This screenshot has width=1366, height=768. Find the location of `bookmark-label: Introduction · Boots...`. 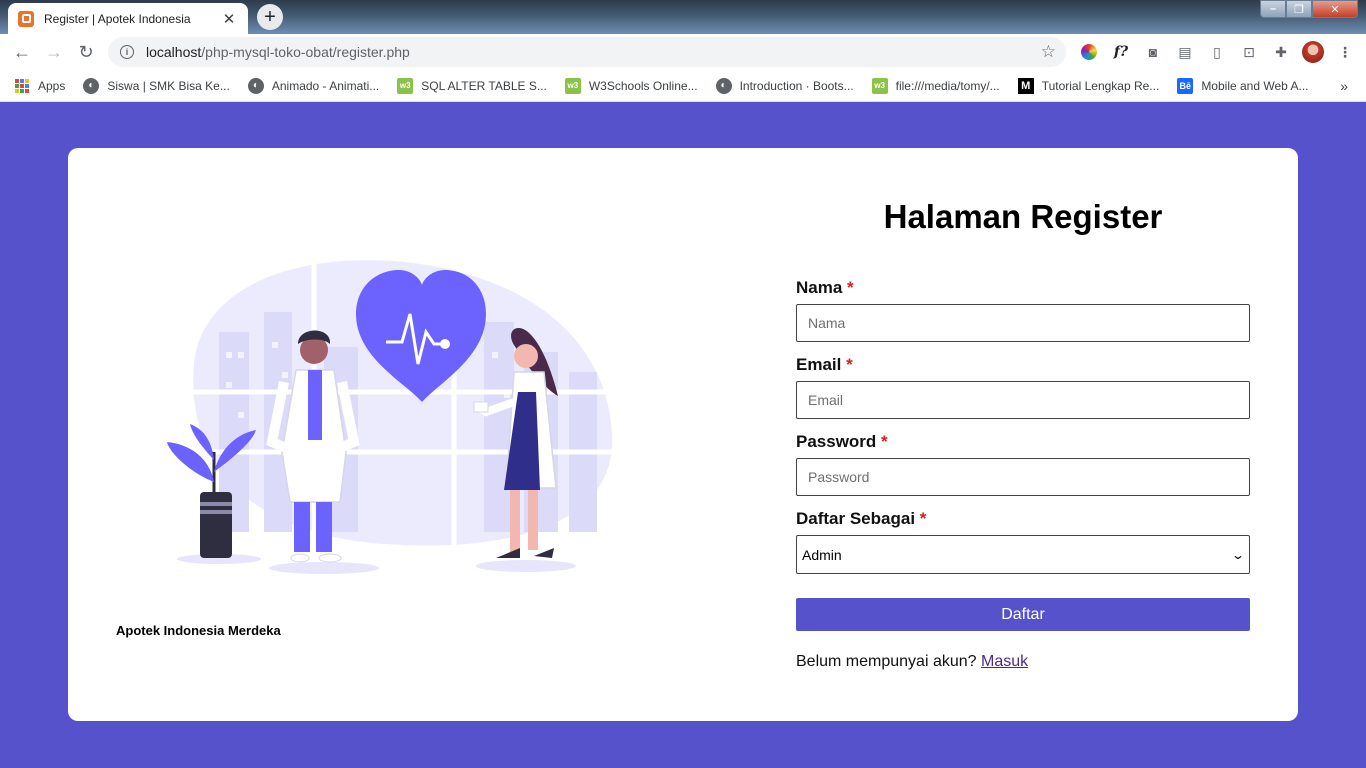

bookmark-label: Introduction · Boots... is located at coordinates (796, 85).